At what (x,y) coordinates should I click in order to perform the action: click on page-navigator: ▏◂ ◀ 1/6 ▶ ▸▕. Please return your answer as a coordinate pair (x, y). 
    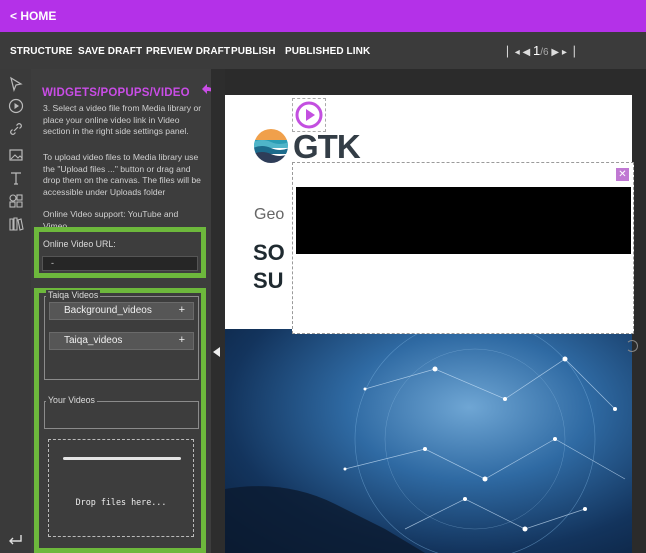
    Looking at the image, I should click on (541, 50).